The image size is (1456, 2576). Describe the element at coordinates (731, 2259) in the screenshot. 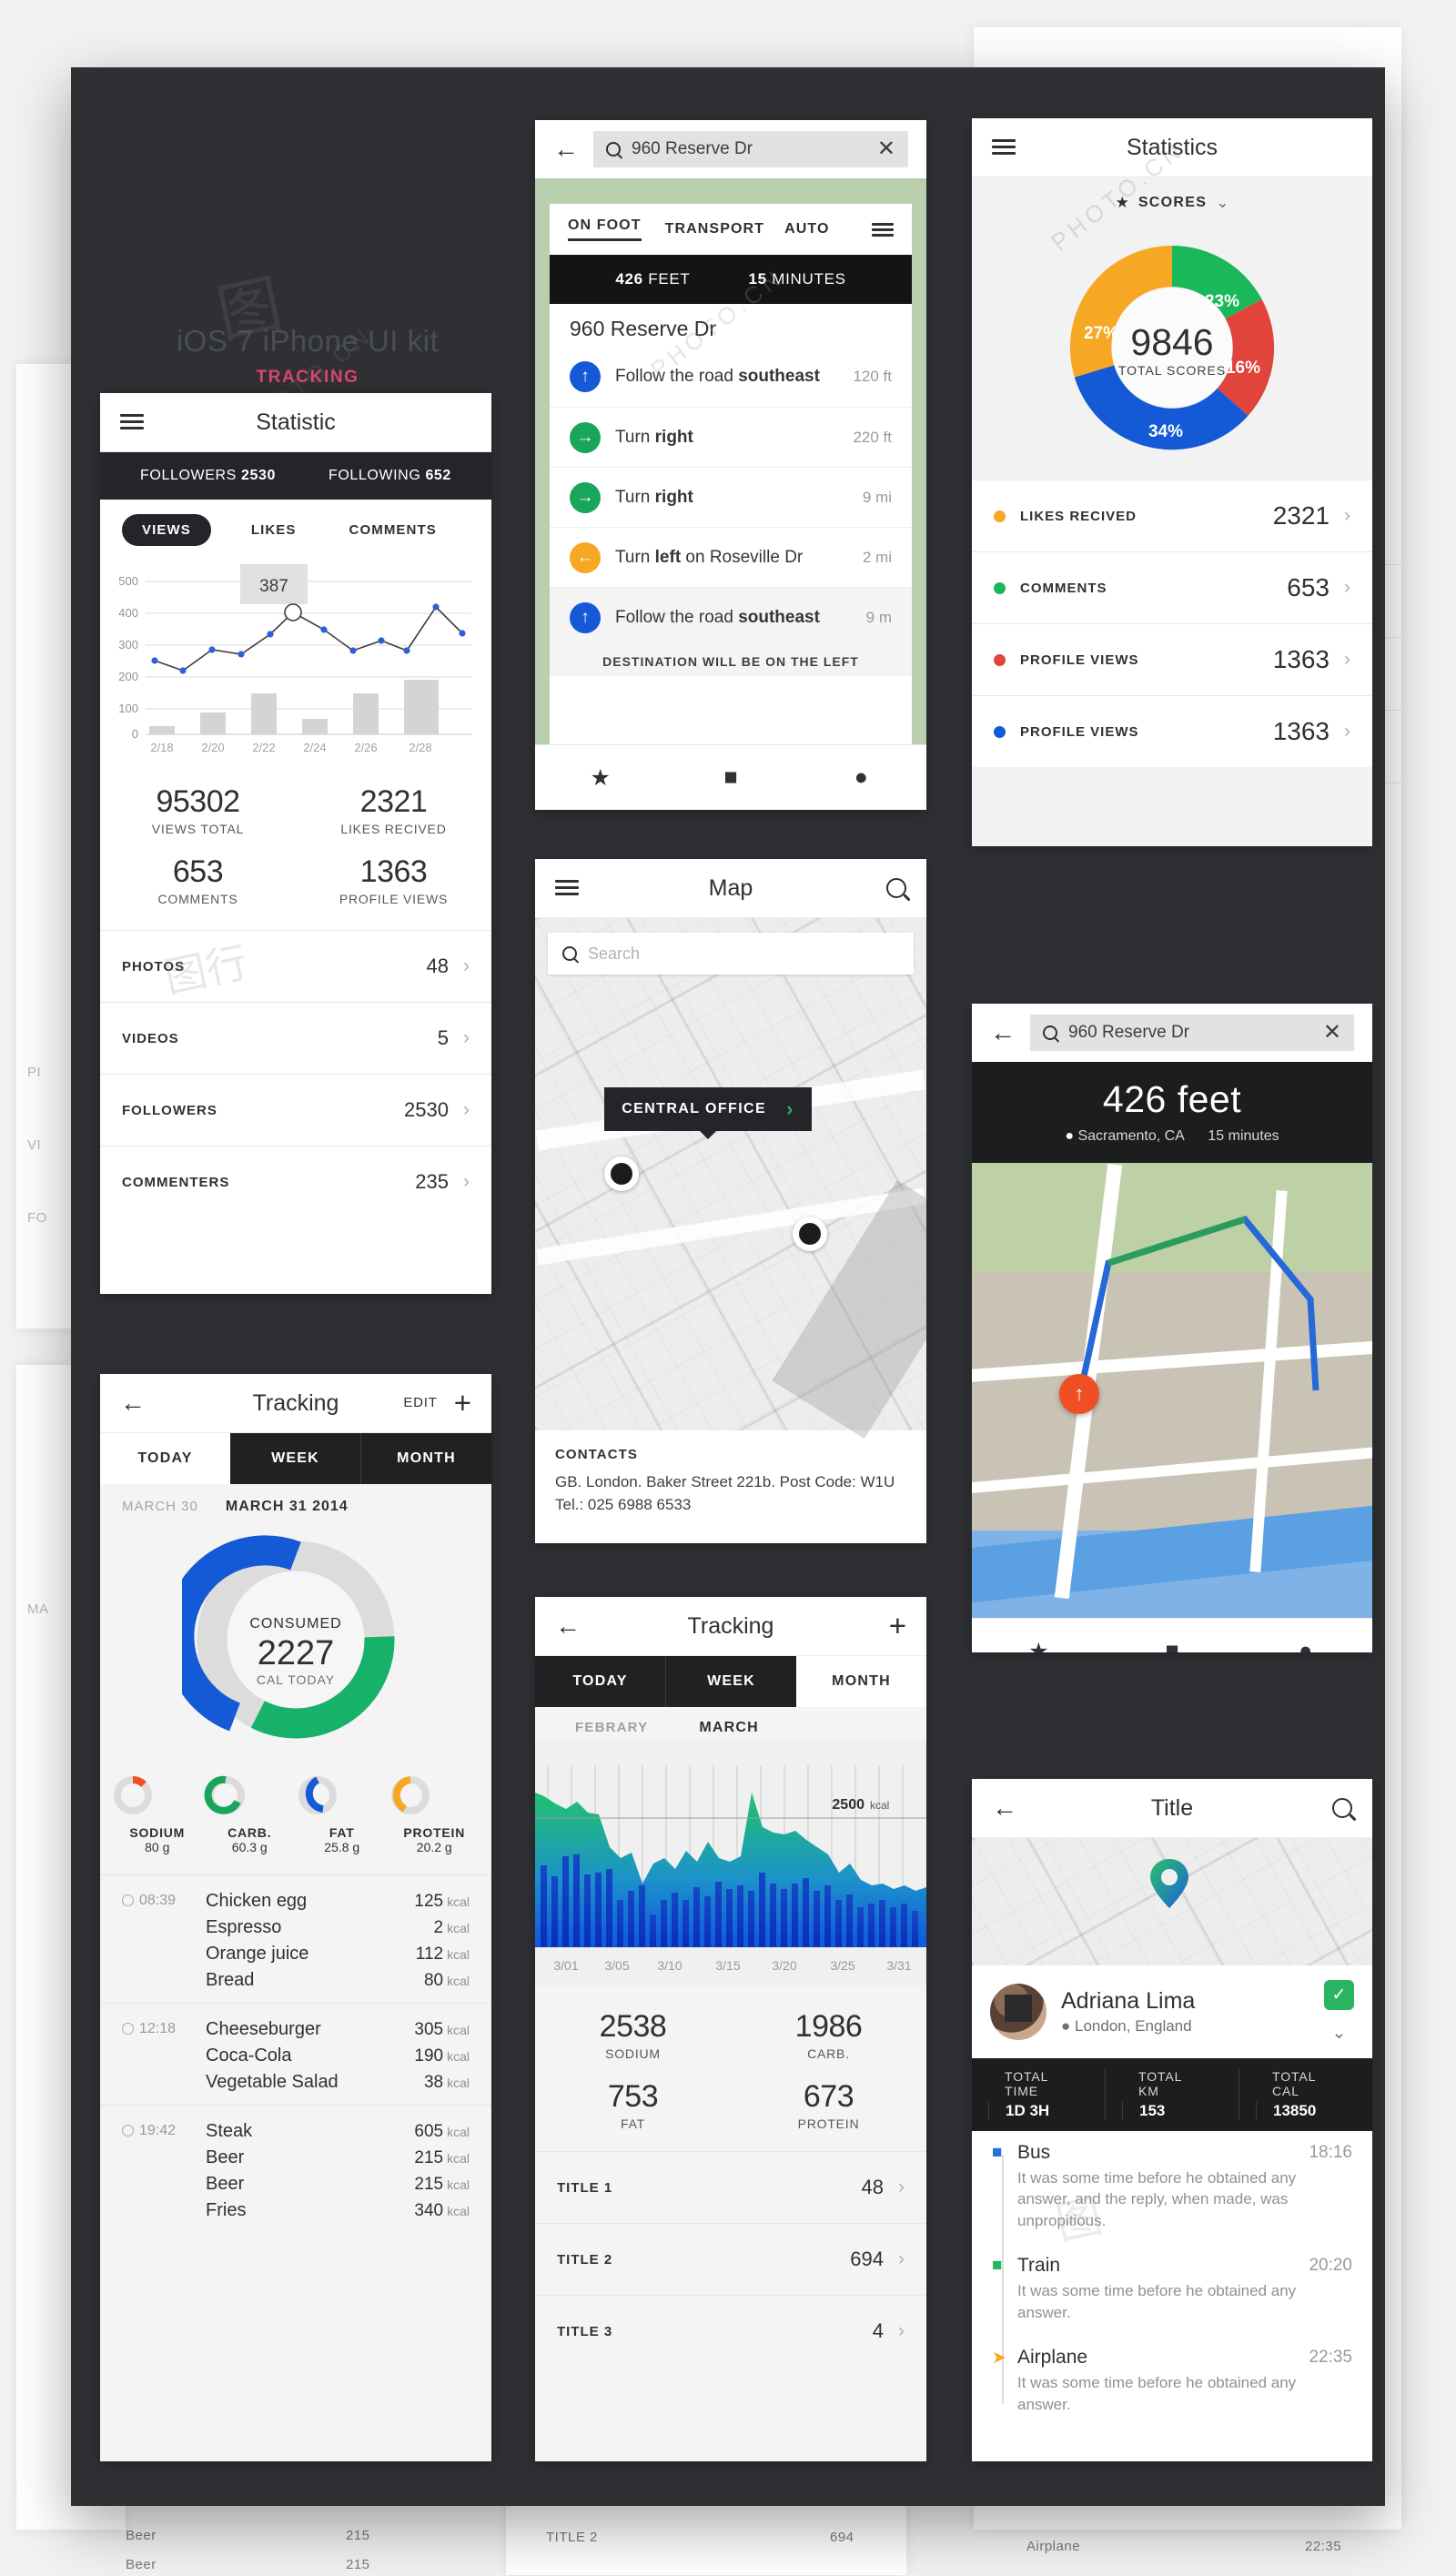

I see `list-item-title-2: TITLE 2 694 ›` at that location.